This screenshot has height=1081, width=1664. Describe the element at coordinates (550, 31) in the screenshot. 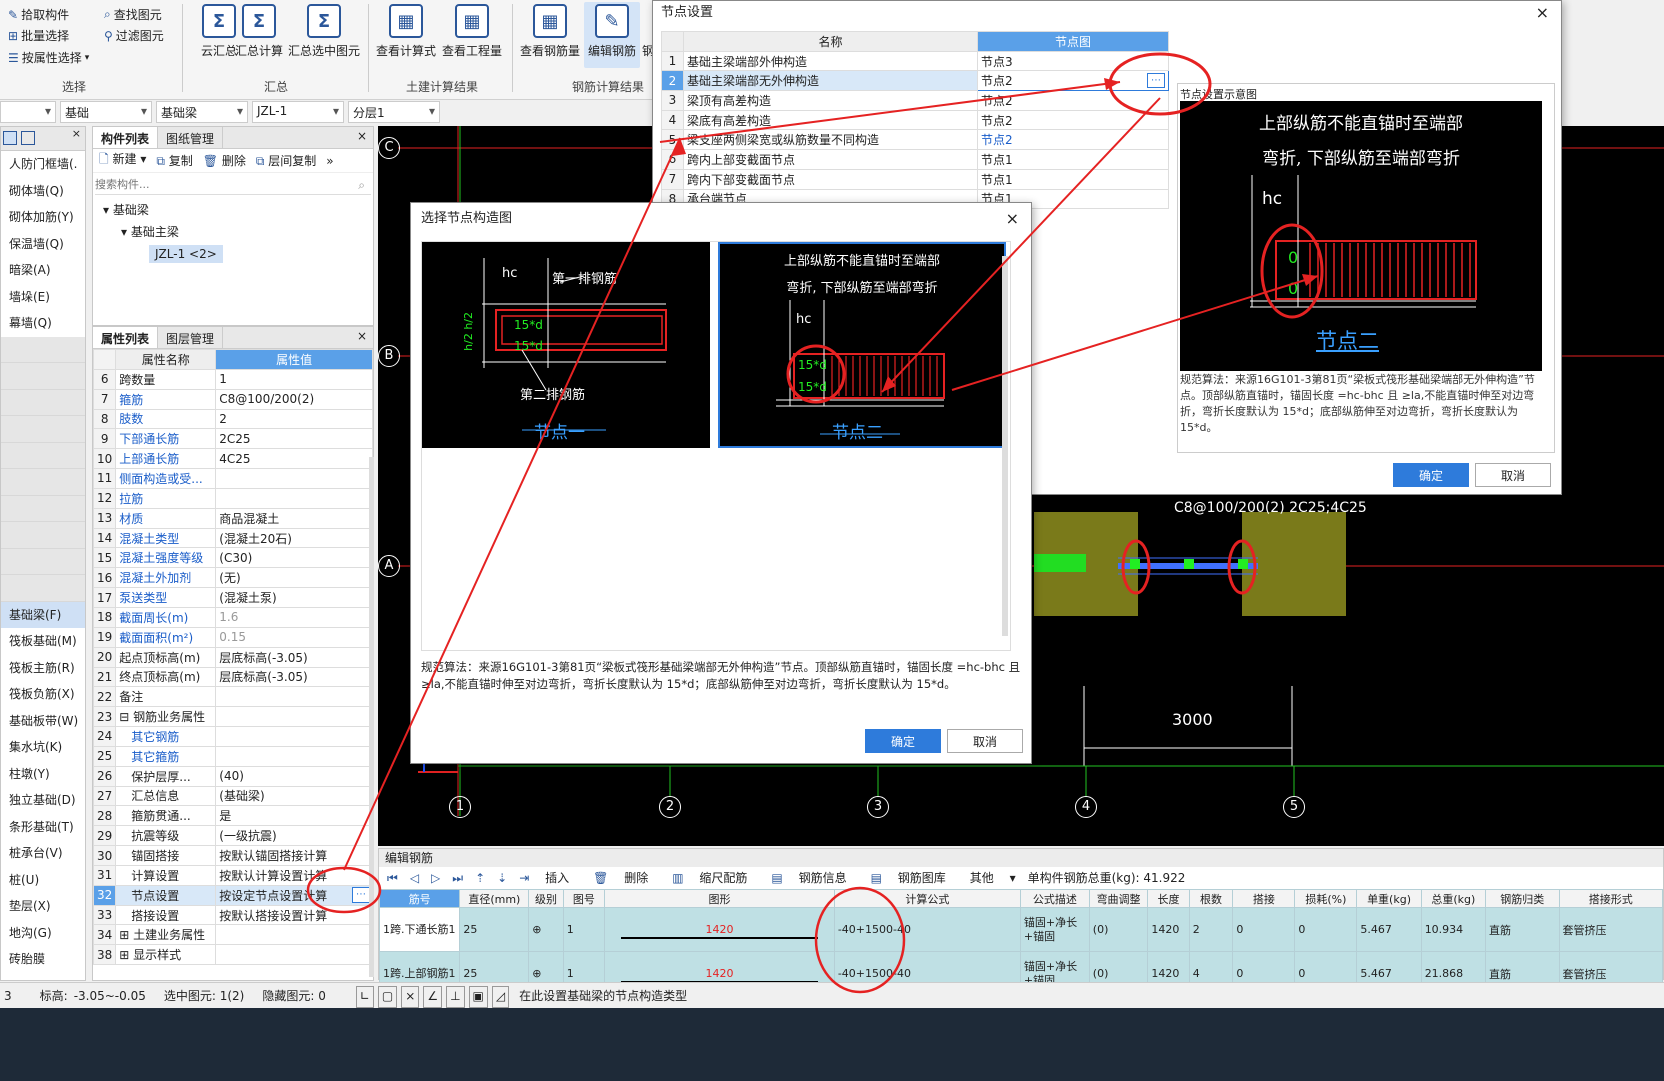

I see `view-rebar-button: ▦ 查看钢筋量` at that location.